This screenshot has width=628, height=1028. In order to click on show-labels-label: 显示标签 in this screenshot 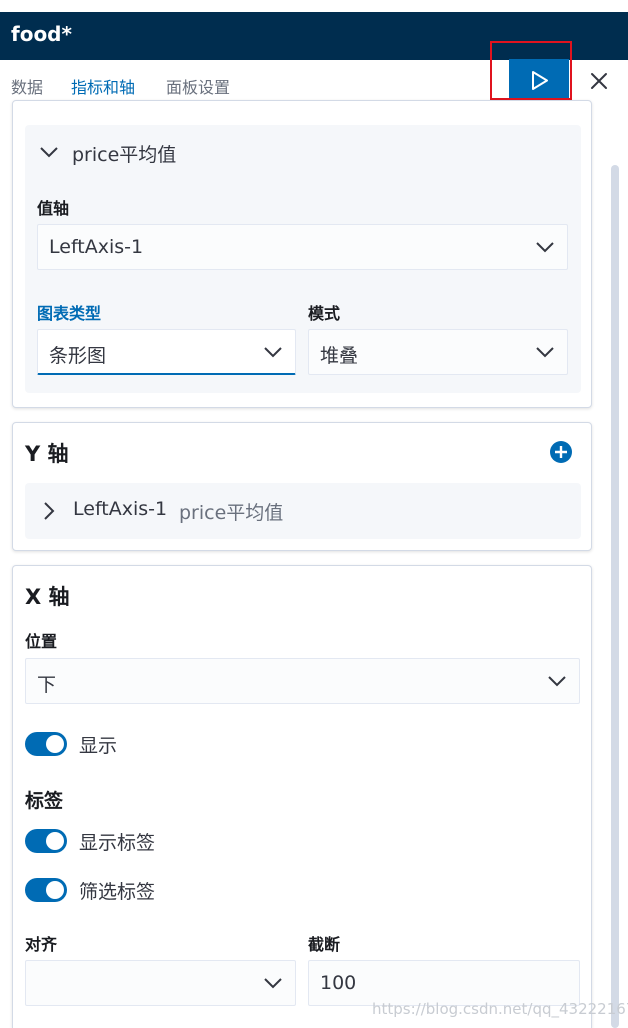, I will do `click(117, 843)`.